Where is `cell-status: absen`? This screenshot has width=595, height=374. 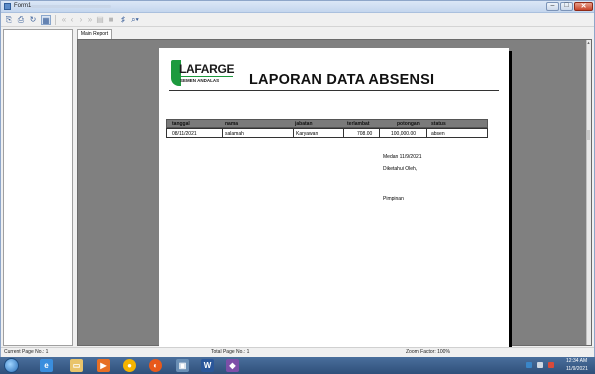
cell-status: absen is located at coordinates (438, 134).